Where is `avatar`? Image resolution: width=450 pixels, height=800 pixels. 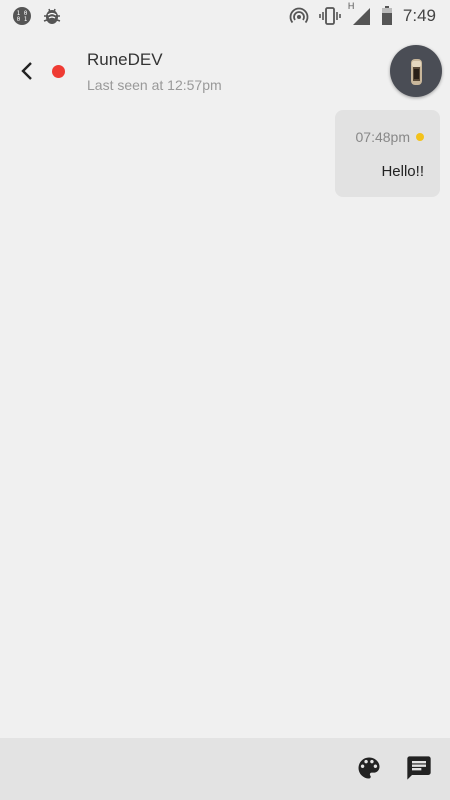
avatar is located at coordinates (416, 71).